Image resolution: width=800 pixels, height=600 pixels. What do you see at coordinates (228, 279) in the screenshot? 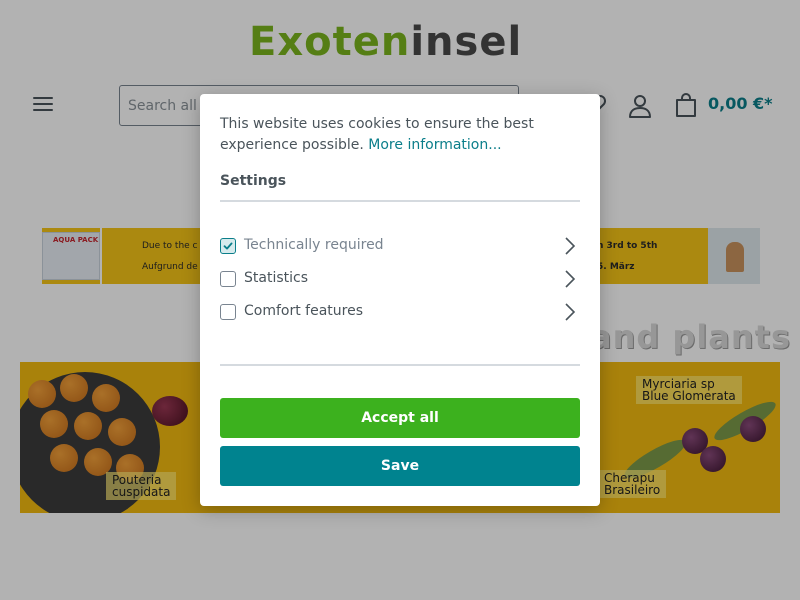
I see `statistics-checkbox` at bounding box center [228, 279].